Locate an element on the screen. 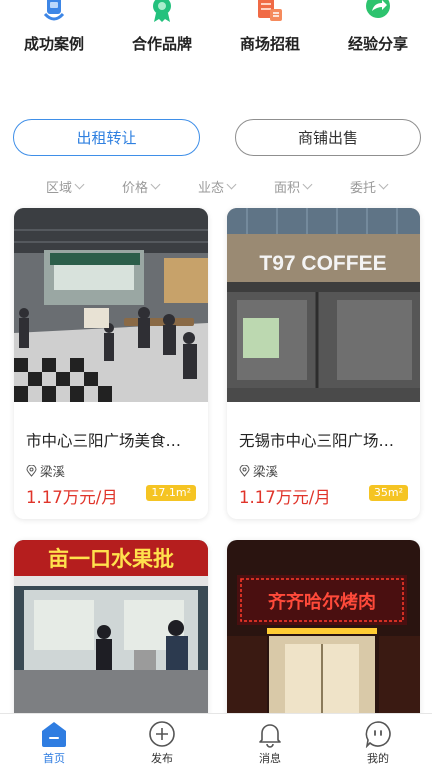 This screenshot has height=768, width=432. tab-label: 我的 is located at coordinates (378, 758).